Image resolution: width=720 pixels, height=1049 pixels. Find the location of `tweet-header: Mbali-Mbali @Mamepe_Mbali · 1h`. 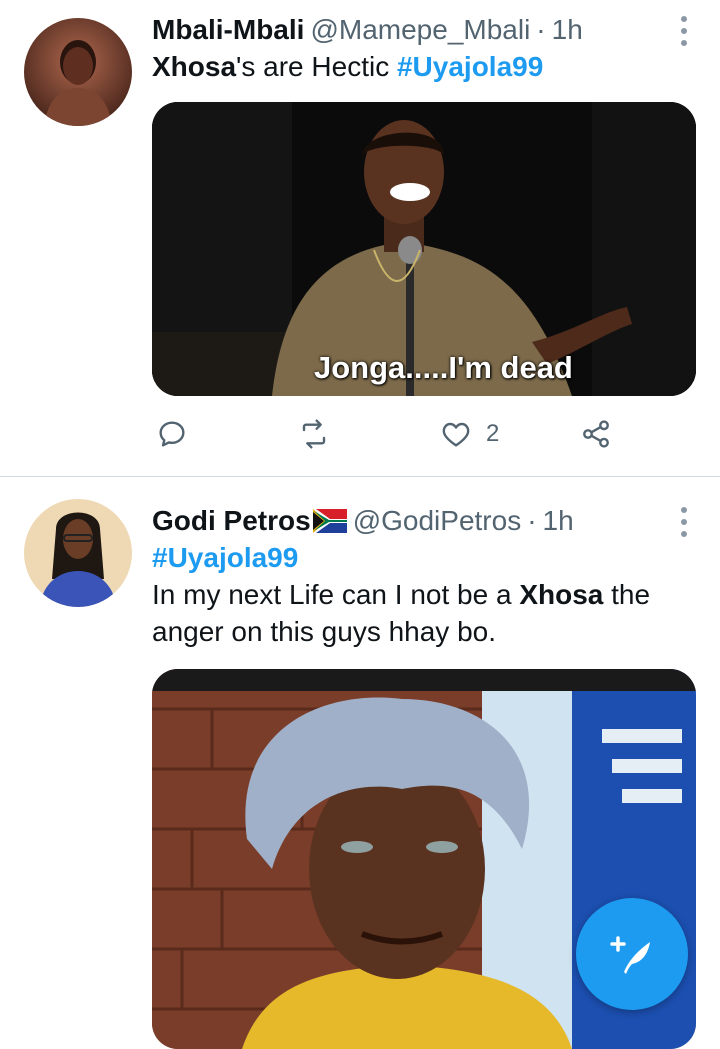

tweet-header: Mbali-Mbali @Mamepe_Mbali · 1h is located at coordinates (424, 30).